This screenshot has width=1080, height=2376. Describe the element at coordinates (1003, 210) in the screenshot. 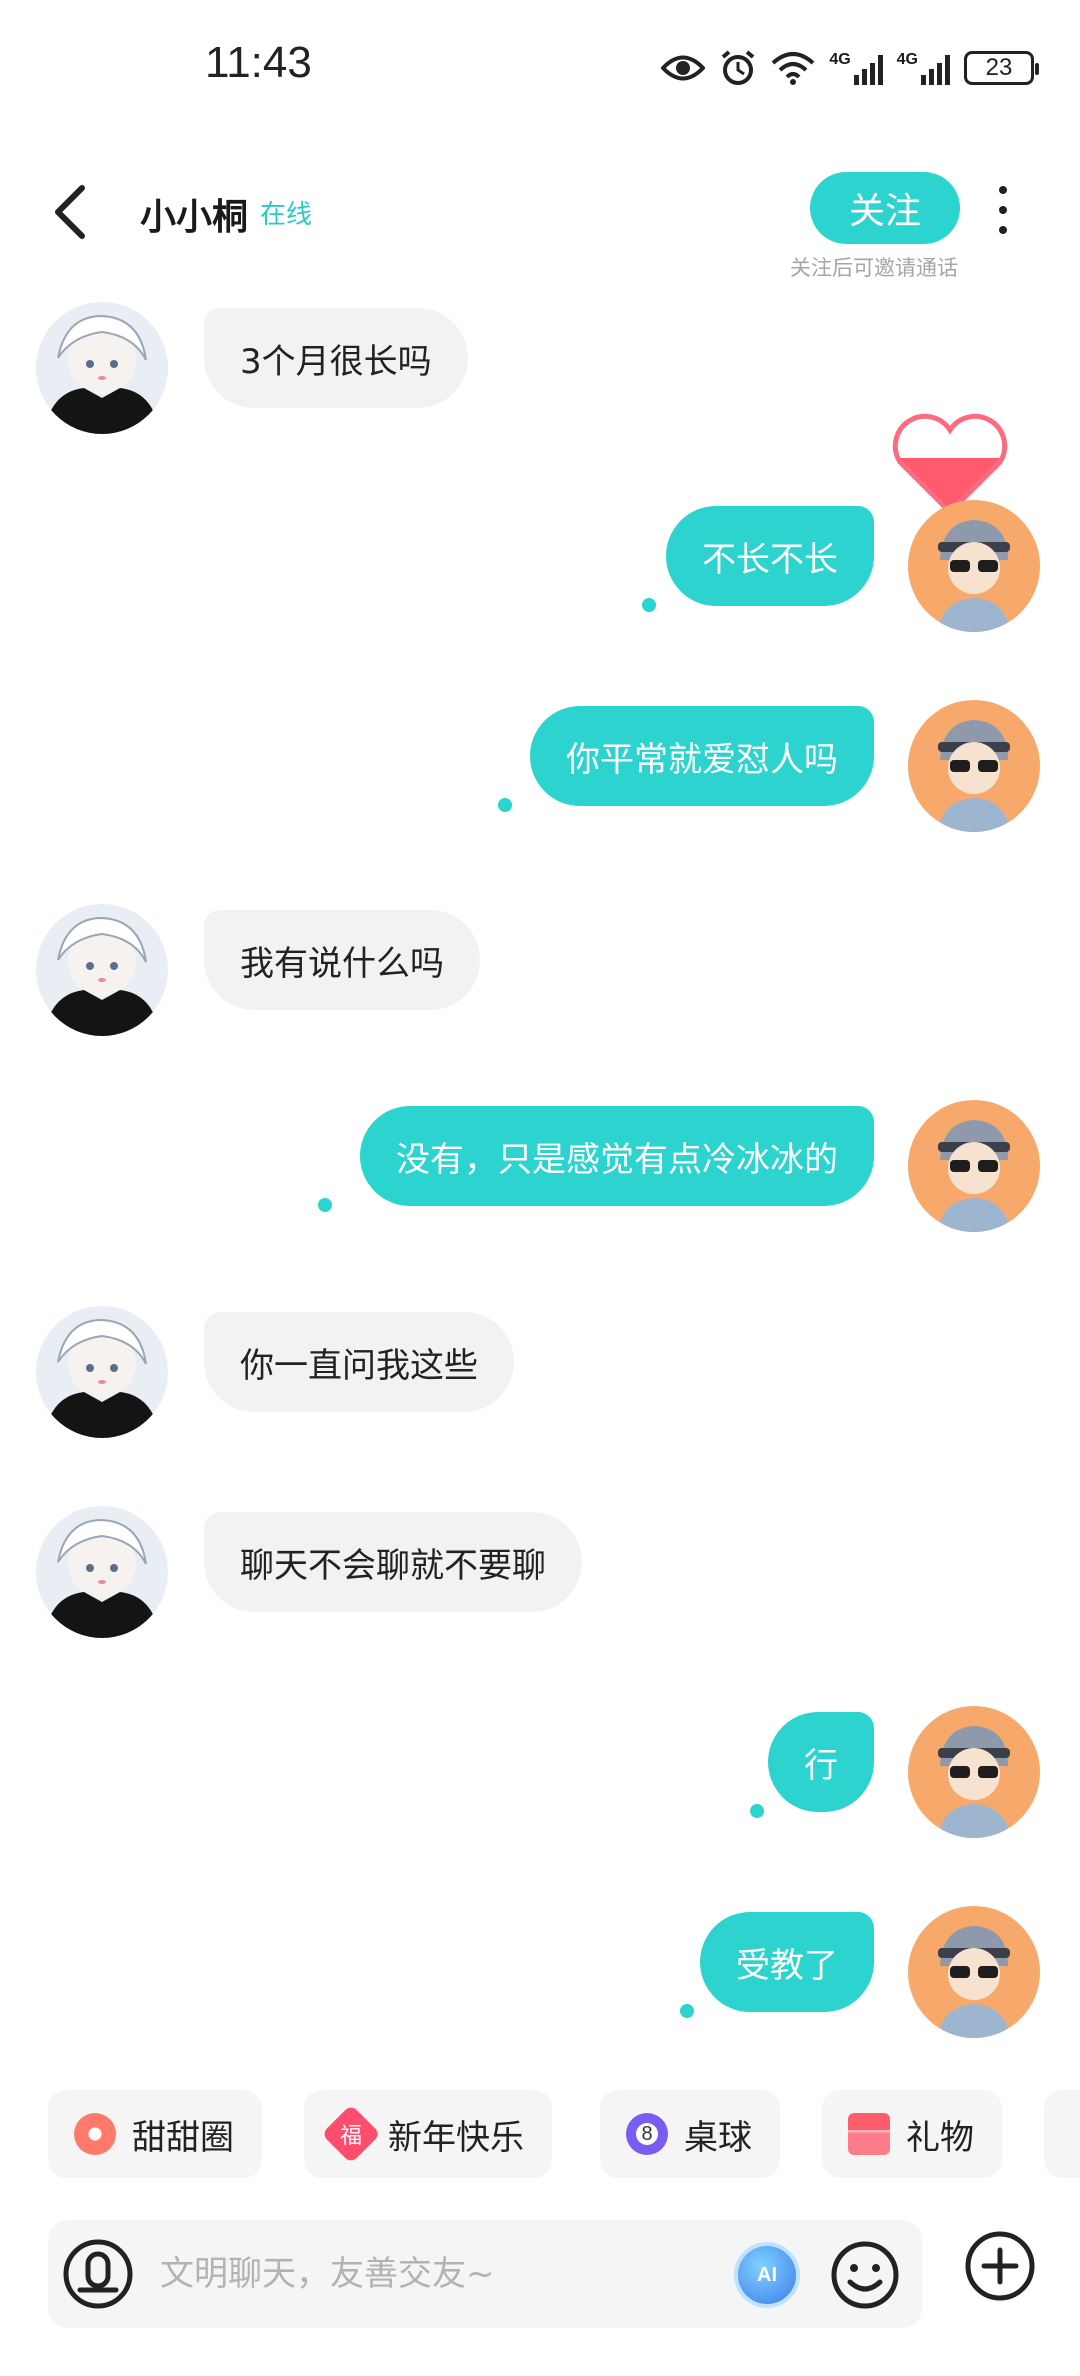

I see `more-options-button` at that location.